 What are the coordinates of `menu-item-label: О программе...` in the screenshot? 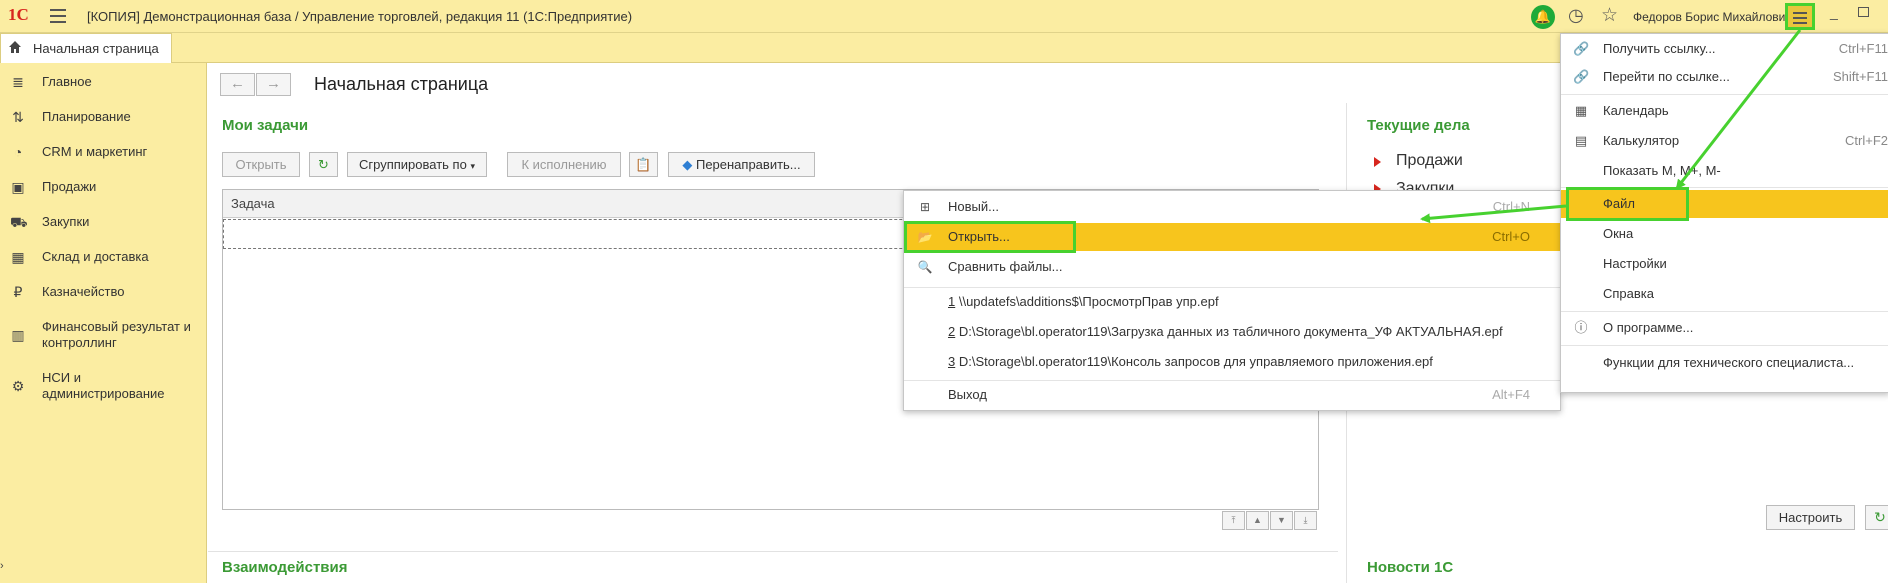 It's located at (1648, 327).